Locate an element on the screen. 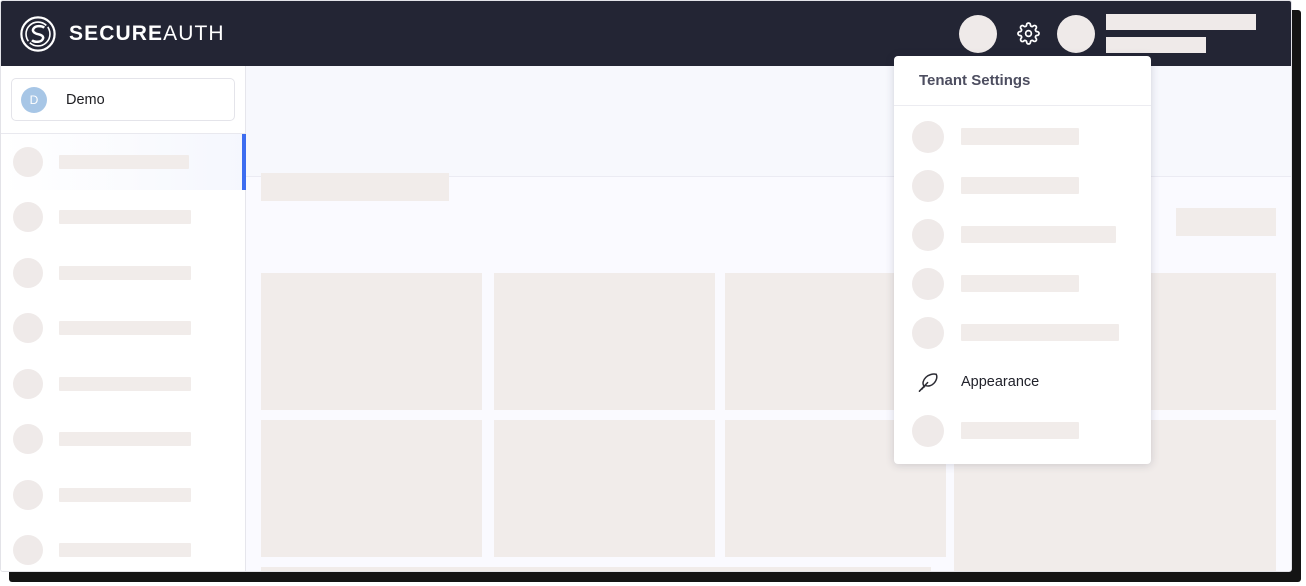 The image size is (1306, 586). tenant-selector: D Demo is located at coordinates (123, 99).